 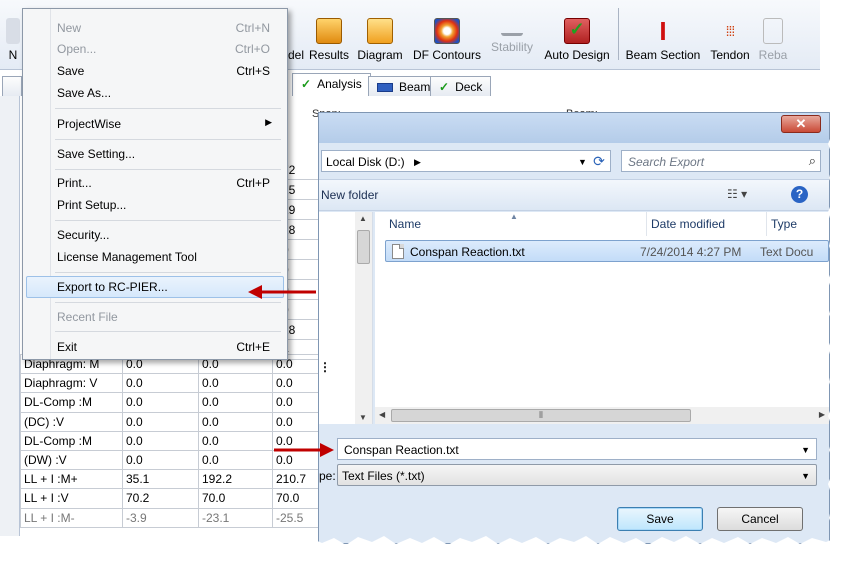 What do you see at coordinates (12, 86) in the screenshot?
I see `tab-first` at bounding box center [12, 86].